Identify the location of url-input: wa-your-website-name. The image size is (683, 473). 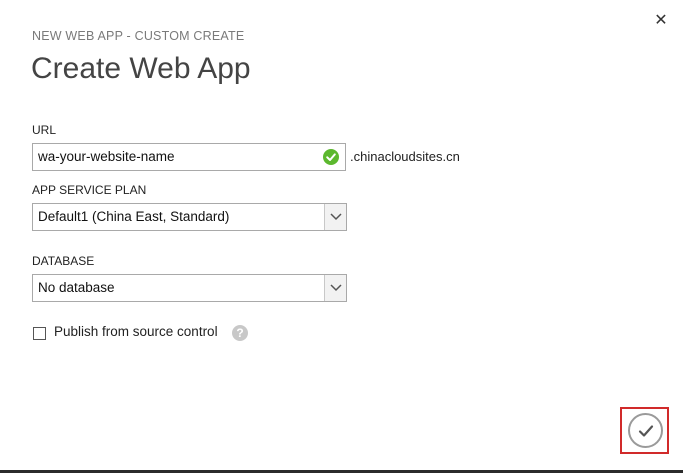
(189, 157).